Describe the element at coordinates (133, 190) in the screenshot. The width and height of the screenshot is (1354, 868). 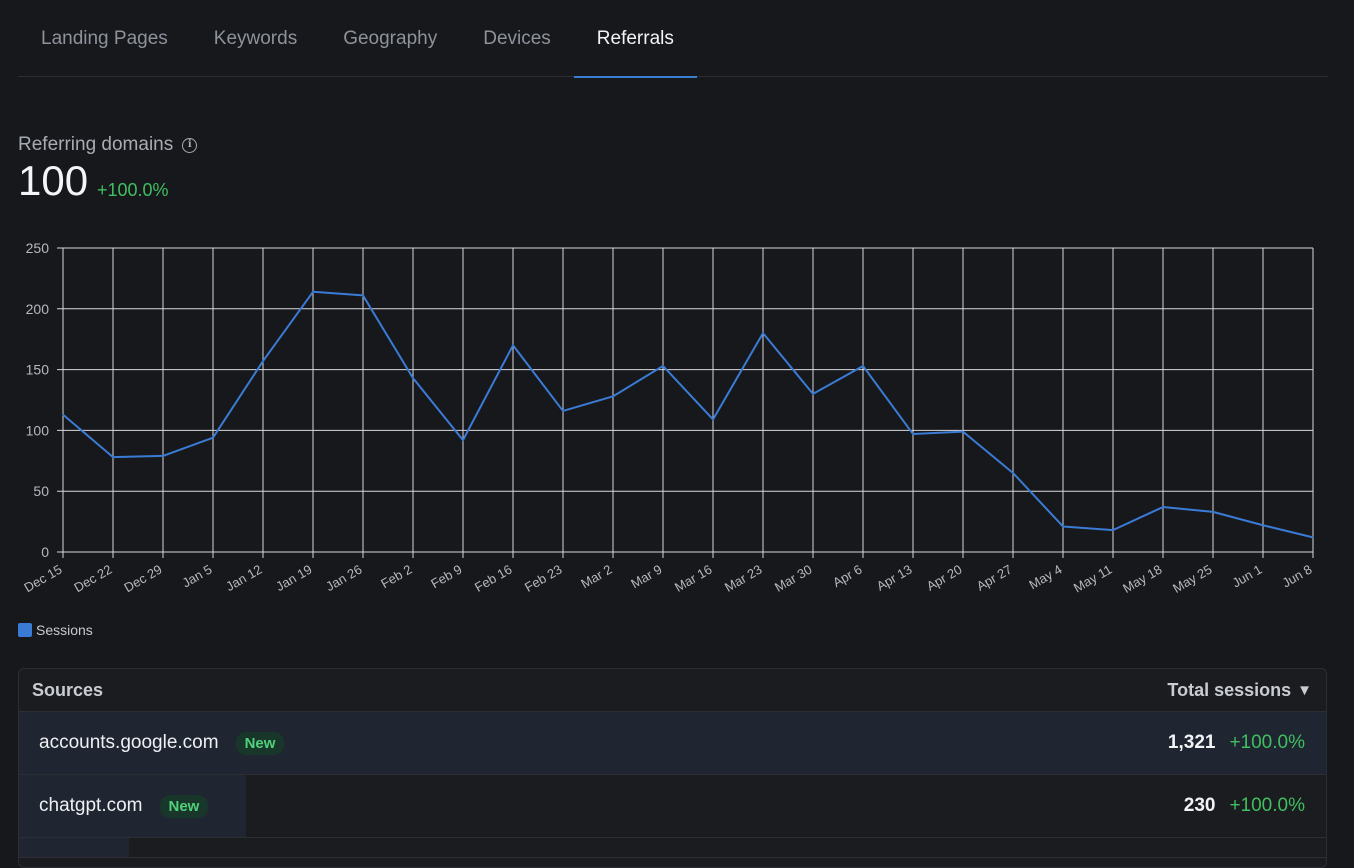
I see `metric-change: +100.0%` at that location.